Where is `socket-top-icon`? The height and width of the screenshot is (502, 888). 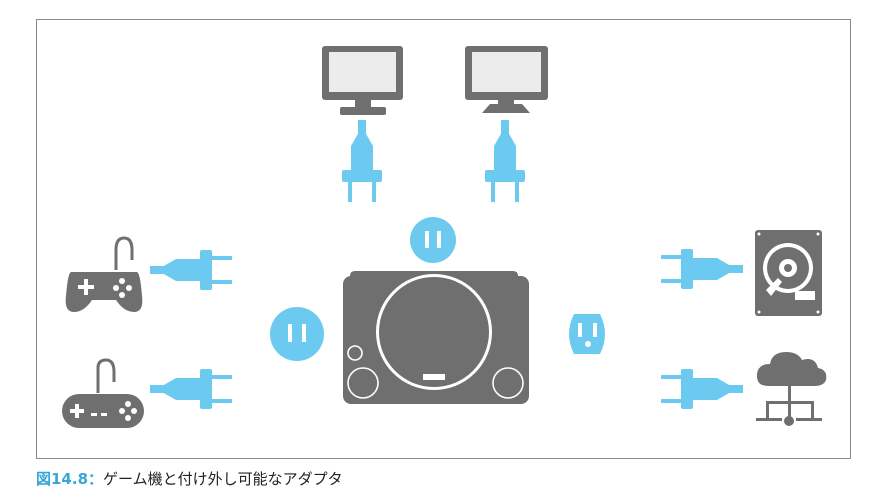 socket-top-icon is located at coordinates (433, 240).